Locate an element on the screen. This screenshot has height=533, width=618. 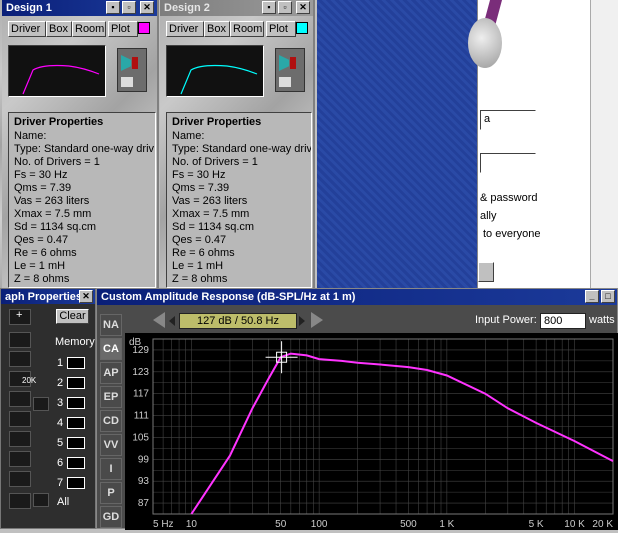
color-swatch-icon is located at coordinates (41, 404).